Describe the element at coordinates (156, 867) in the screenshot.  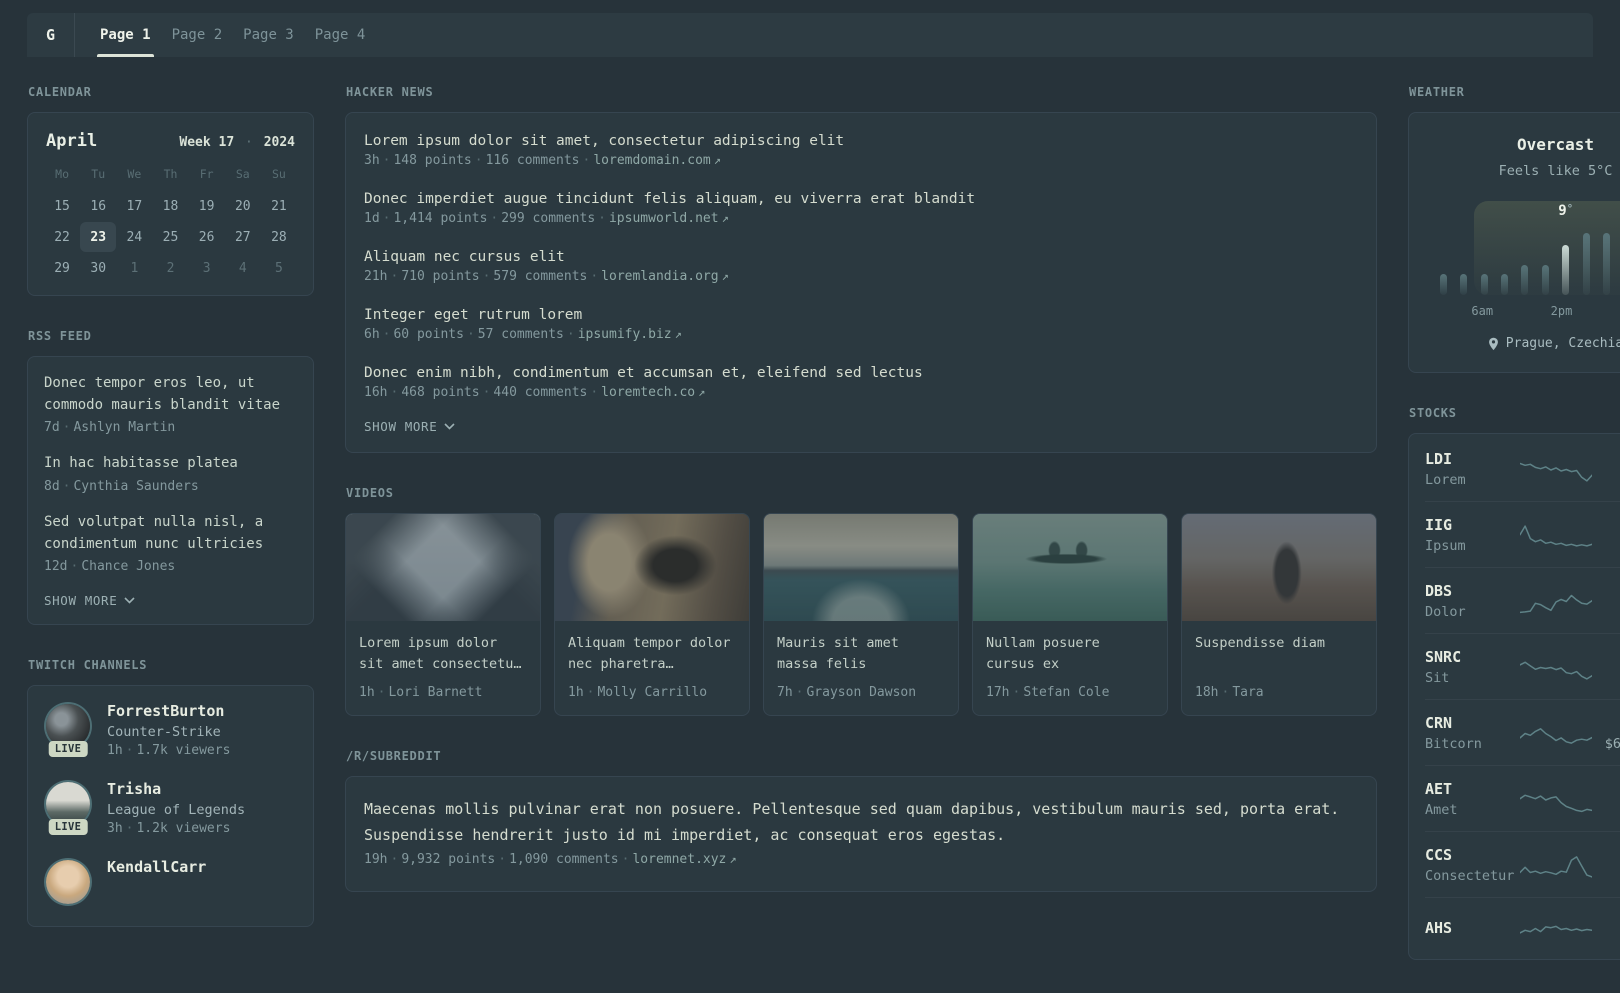
I see `twitch-channel-name: KendallCarr` at that location.